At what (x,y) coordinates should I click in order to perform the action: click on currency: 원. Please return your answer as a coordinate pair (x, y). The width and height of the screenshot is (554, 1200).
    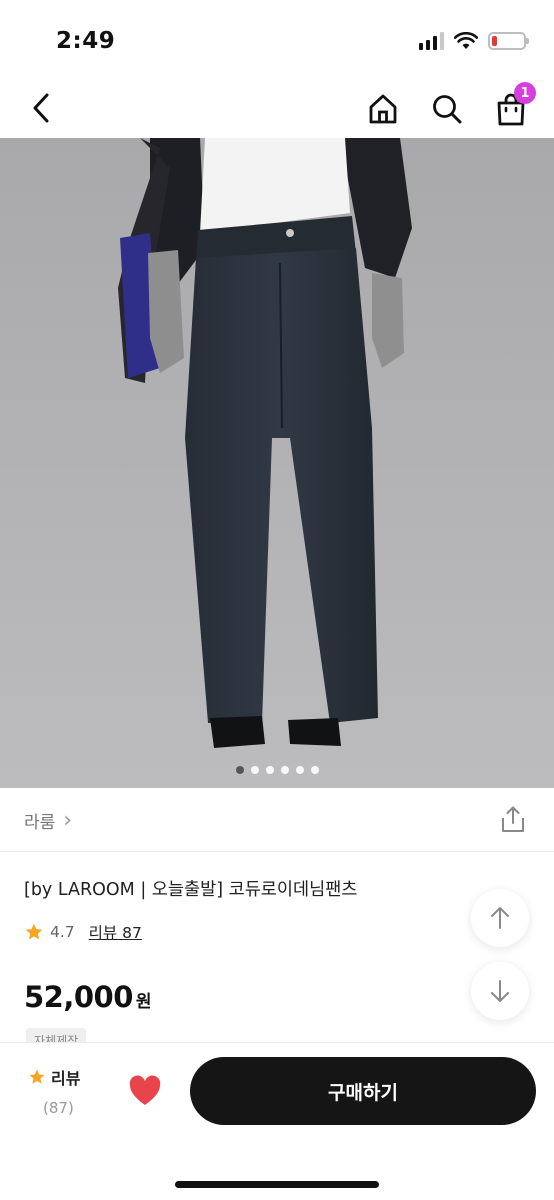
    Looking at the image, I should click on (143, 1002).